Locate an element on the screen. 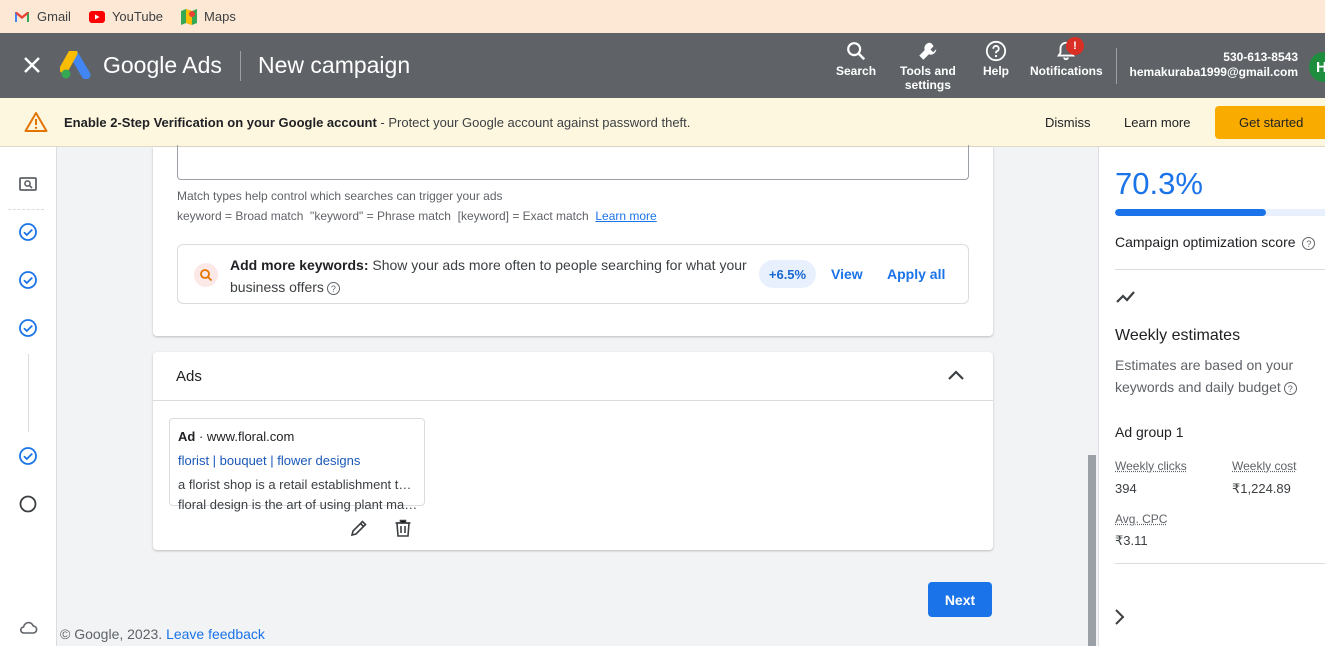 The image size is (1325, 646). scrollbar-thumb is located at coordinates (1092, 550).